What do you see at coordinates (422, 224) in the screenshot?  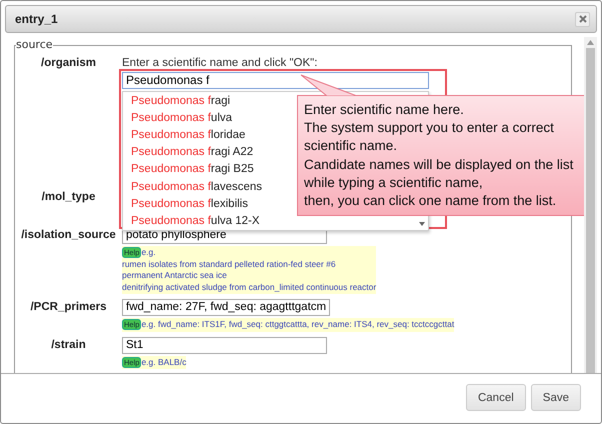 I see `down-arrow-icon` at bounding box center [422, 224].